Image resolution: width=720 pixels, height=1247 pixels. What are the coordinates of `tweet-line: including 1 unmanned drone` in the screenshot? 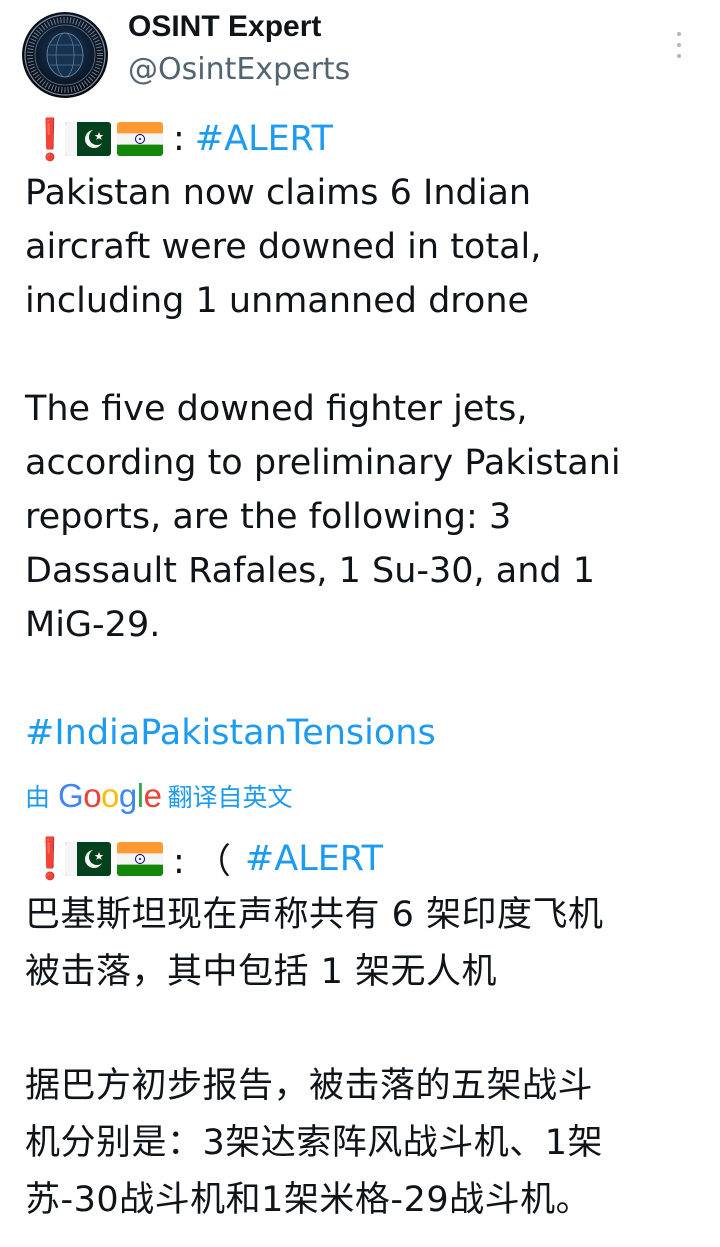 It's located at (277, 301).